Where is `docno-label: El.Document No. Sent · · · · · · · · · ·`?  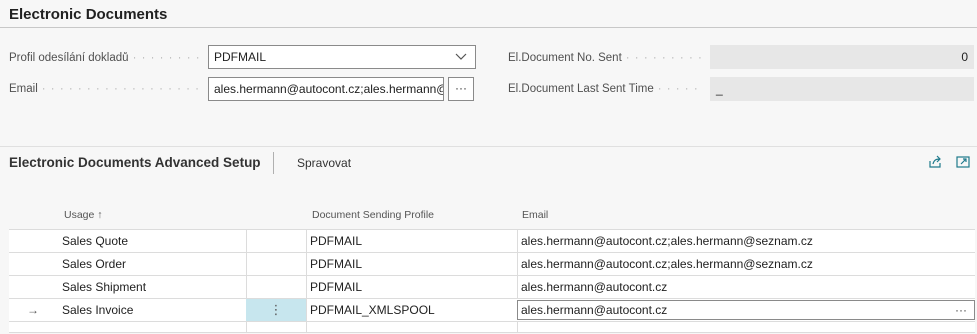 docno-label: El.Document No. Sent · · · · · · · · · · is located at coordinates (606, 58).